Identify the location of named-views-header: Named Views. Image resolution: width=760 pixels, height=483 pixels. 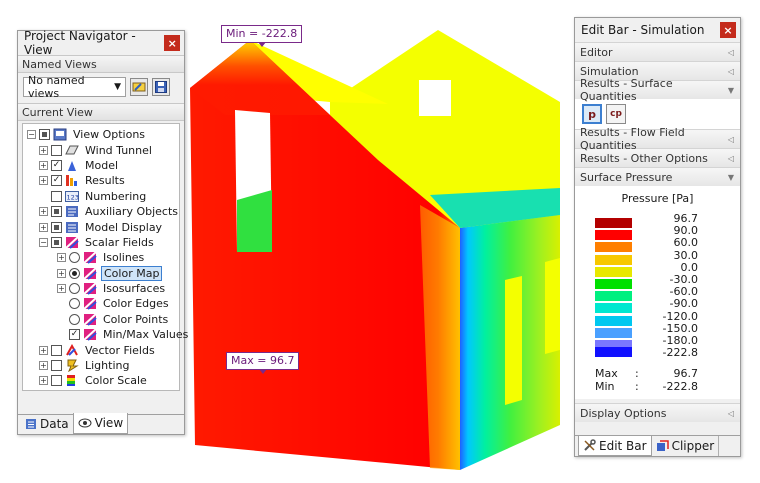
(101, 64).